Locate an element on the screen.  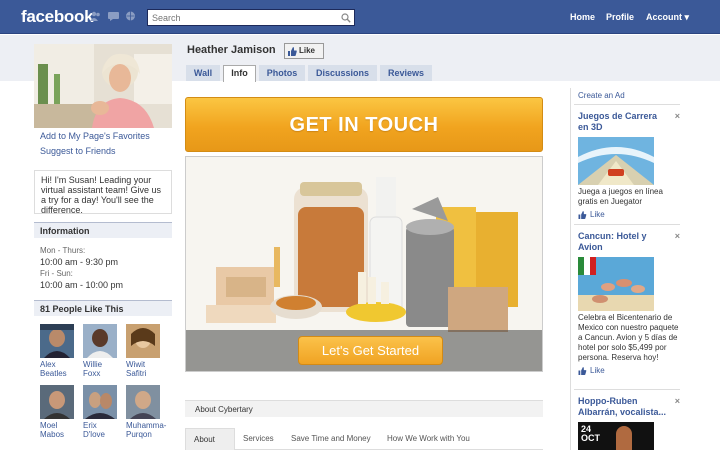
friend-item: Erix D'love is located at coordinates (101, 412).